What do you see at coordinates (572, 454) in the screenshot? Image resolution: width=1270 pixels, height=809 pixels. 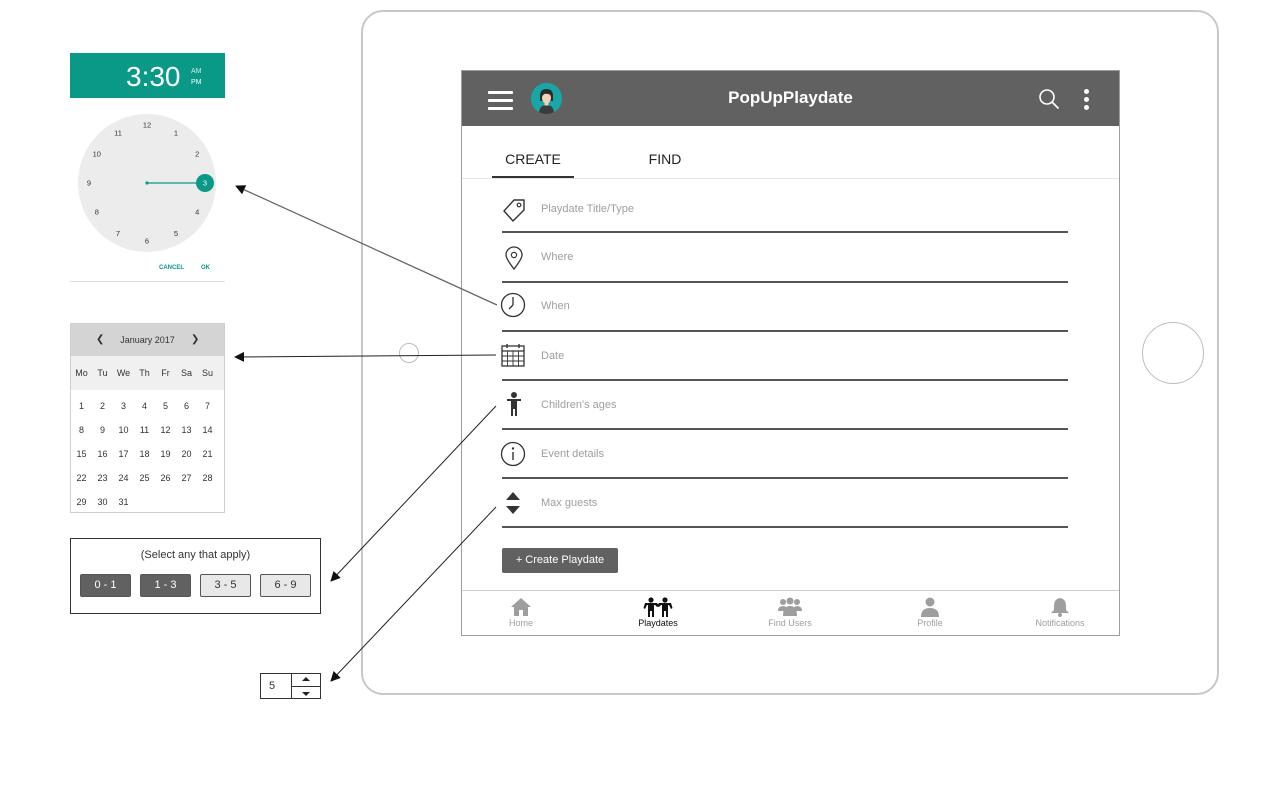 I see `event-details-field: Event details` at bounding box center [572, 454].